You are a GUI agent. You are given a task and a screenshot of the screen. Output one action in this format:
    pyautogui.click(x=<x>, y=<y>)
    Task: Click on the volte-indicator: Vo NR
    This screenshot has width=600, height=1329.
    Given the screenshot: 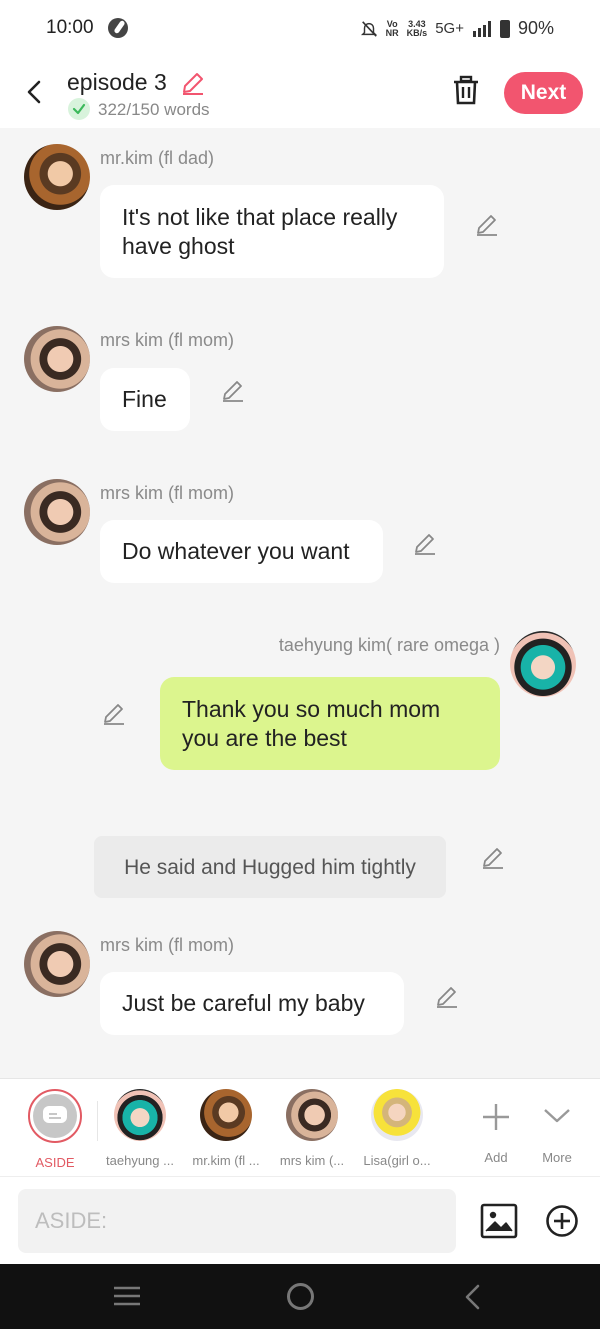 What is the action you would take?
    pyautogui.click(x=392, y=28)
    